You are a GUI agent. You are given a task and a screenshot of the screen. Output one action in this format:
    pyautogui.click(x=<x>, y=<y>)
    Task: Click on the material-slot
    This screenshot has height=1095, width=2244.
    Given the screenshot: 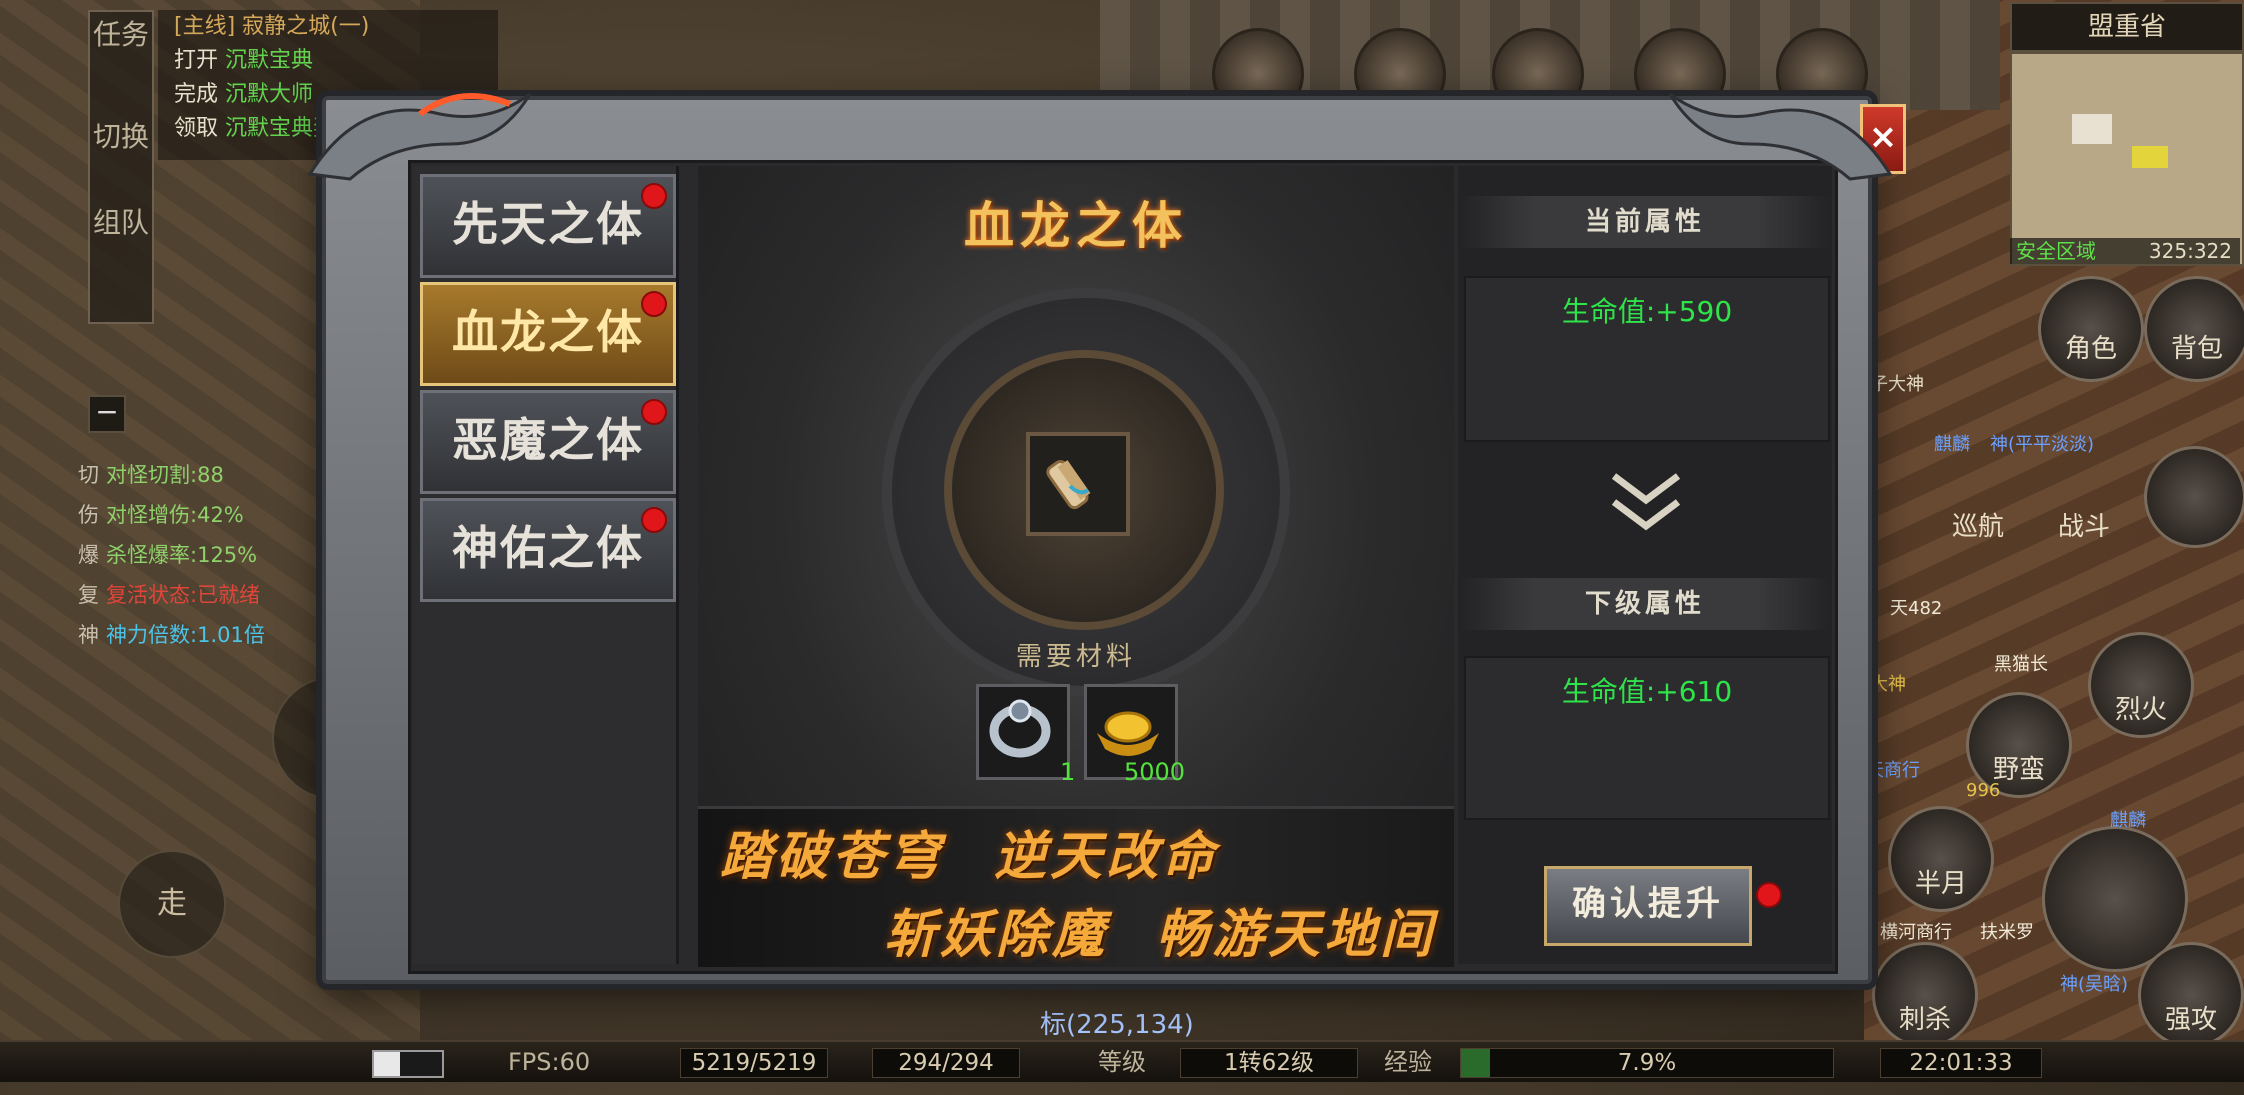 What is the action you would take?
    pyautogui.click(x=1023, y=732)
    